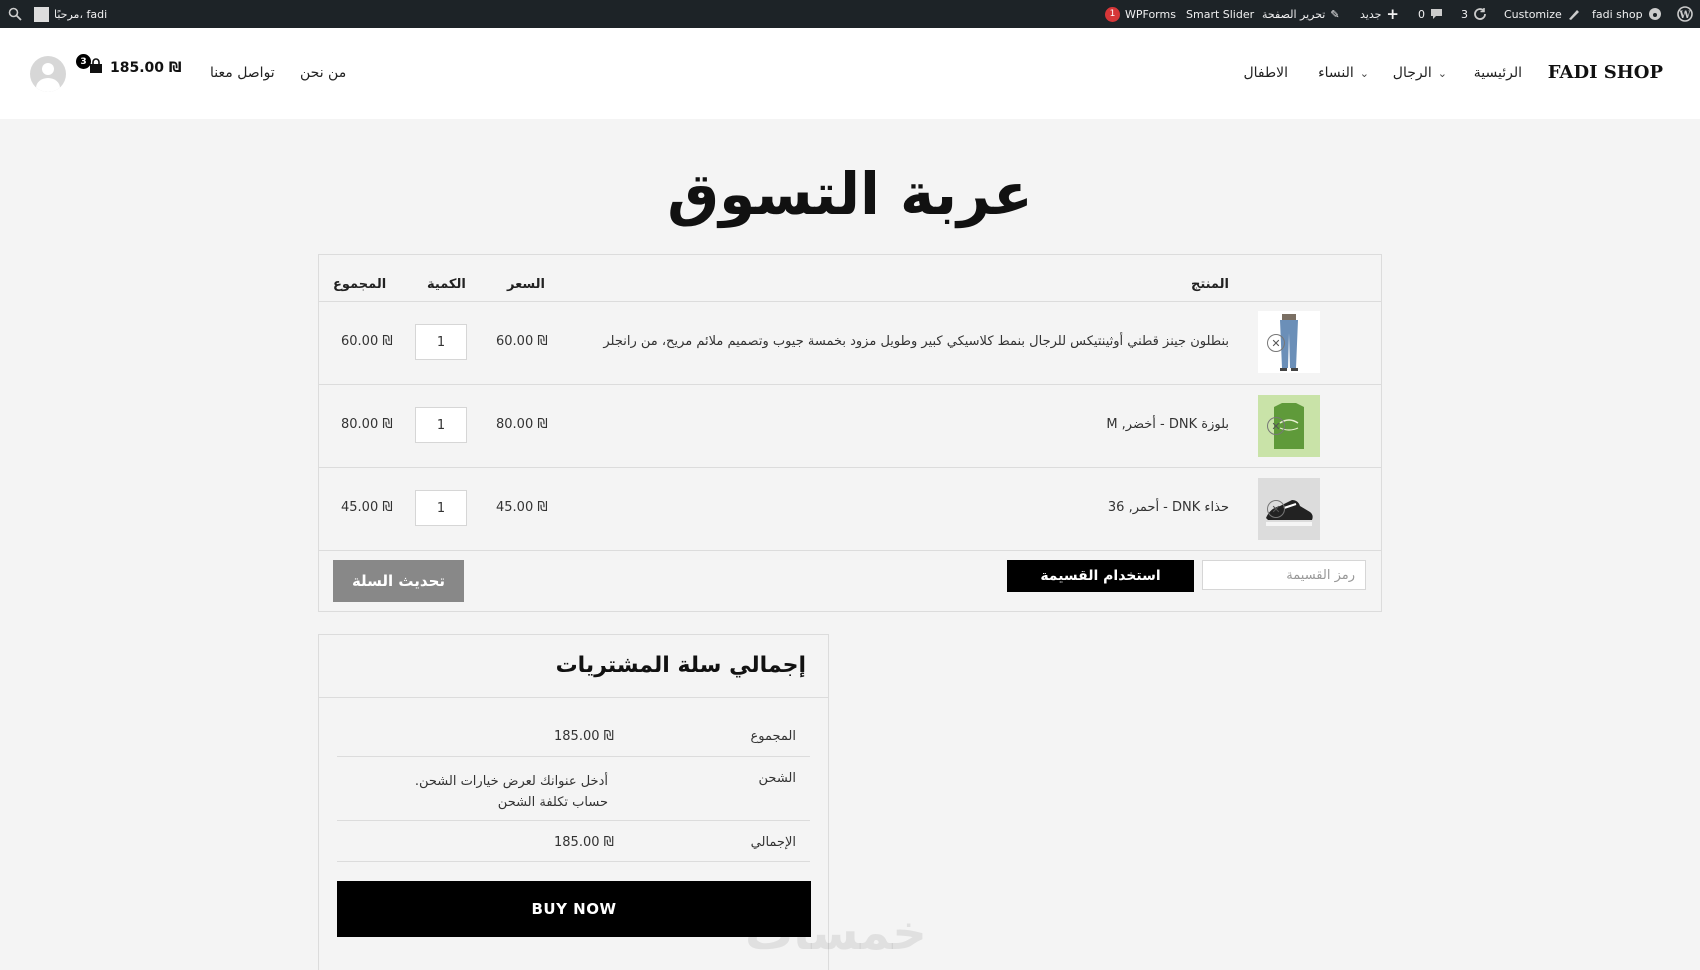 This screenshot has height=970, width=1700. Describe the element at coordinates (1209, 284) in the screenshot. I see `header-product: المنتج` at that location.